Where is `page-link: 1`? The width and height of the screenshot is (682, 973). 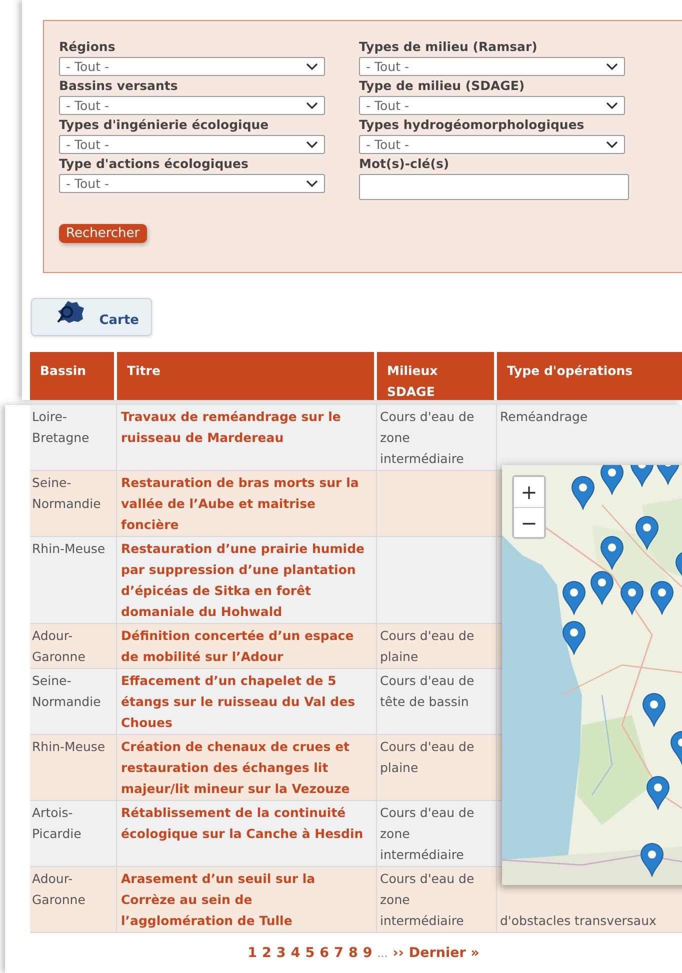
page-link: 1 is located at coordinates (252, 953).